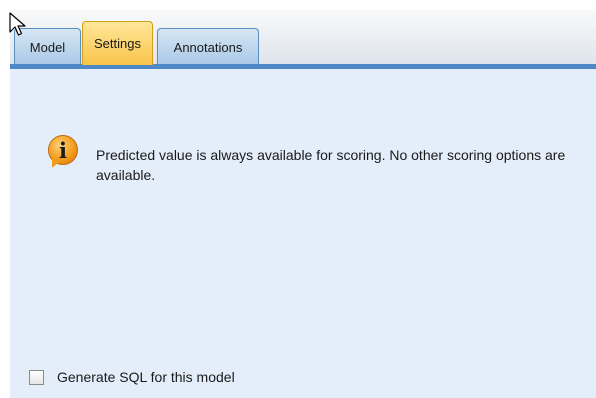 The image size is (596, 398). I want to click on info-icon: i, so click(63, 150).